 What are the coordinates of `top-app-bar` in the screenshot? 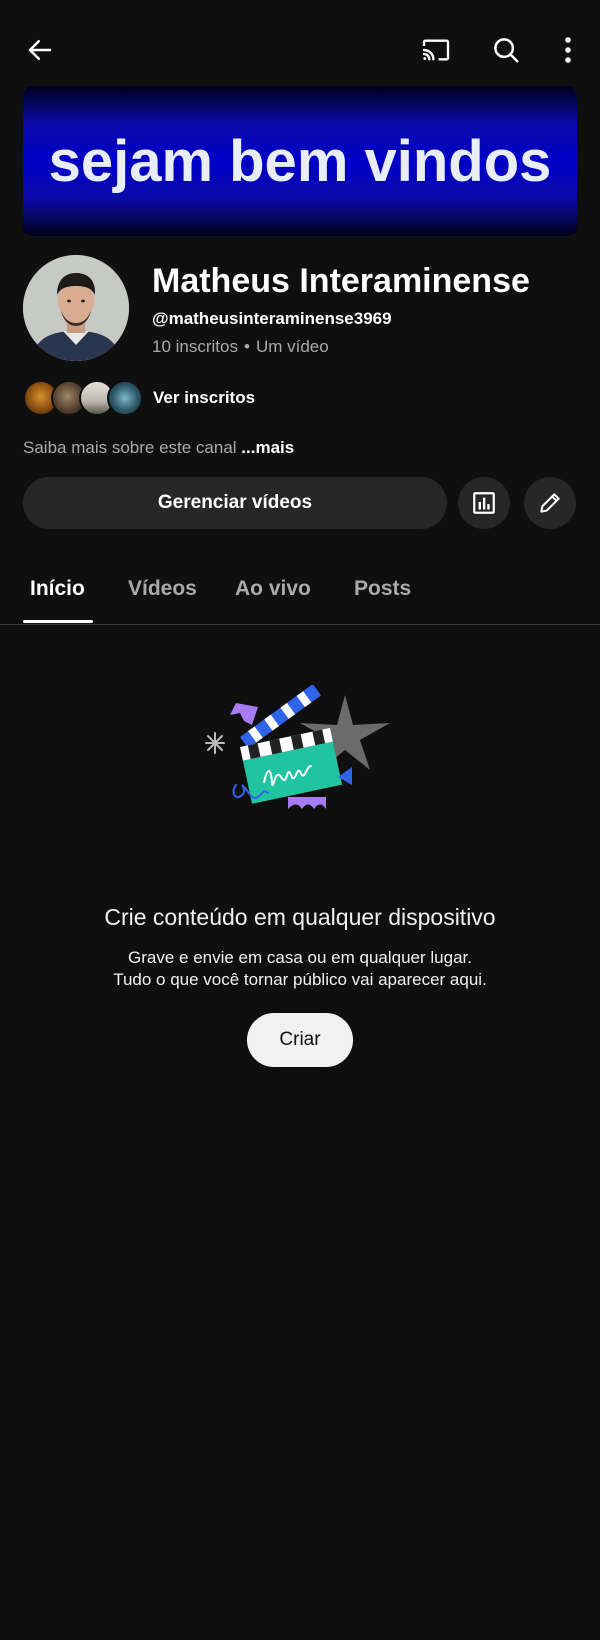 It's located at (300, 50).